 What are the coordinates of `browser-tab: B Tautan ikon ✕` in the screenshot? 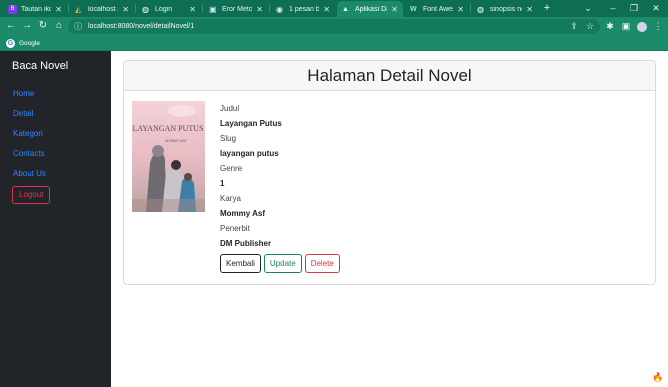 It's located at (35, 9).